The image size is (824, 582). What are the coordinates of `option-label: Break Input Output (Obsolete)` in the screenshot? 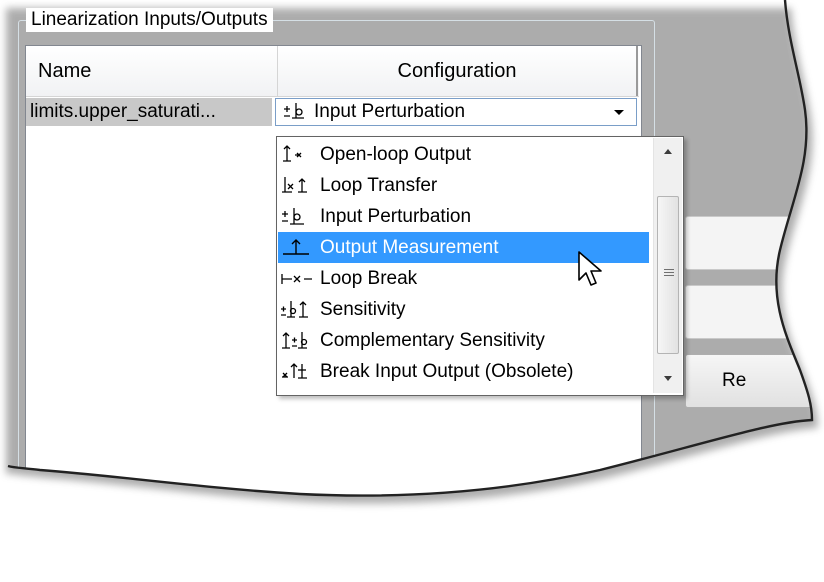 It's located at (447, 371).